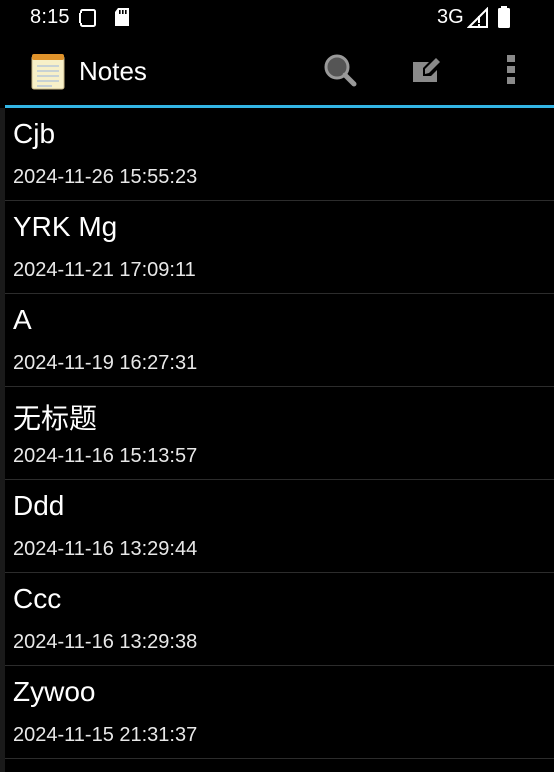 Image resolution: width=554 pixels, height=772 pixels. Describe the element at coordinates (279, 433) in the screenshot. I see `note-list-item: 无标题 2024-11-16 15:13:57` at that location.